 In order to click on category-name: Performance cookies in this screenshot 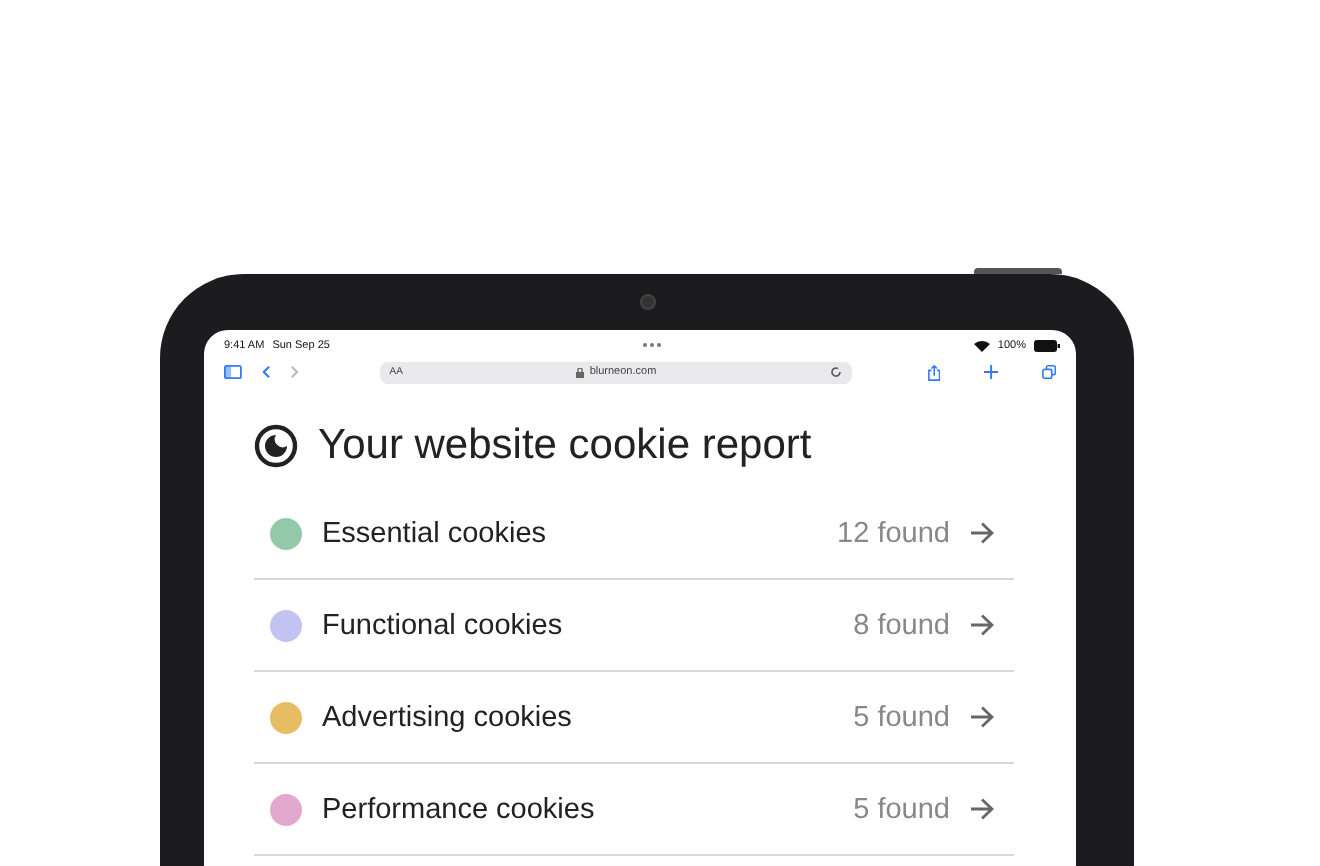, I will do `click(458, 809)`.